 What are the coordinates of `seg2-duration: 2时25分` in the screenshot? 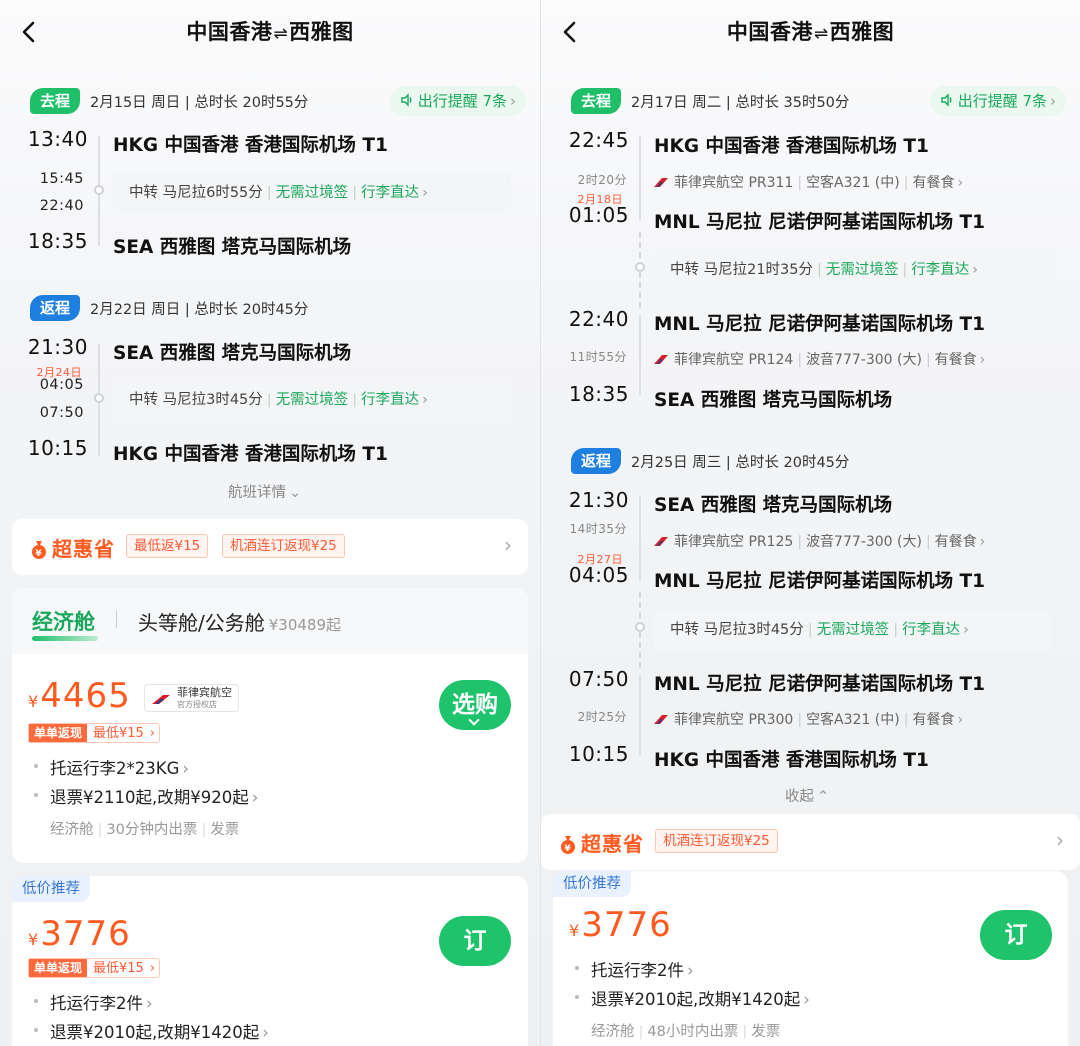 It's located at (602, 717).